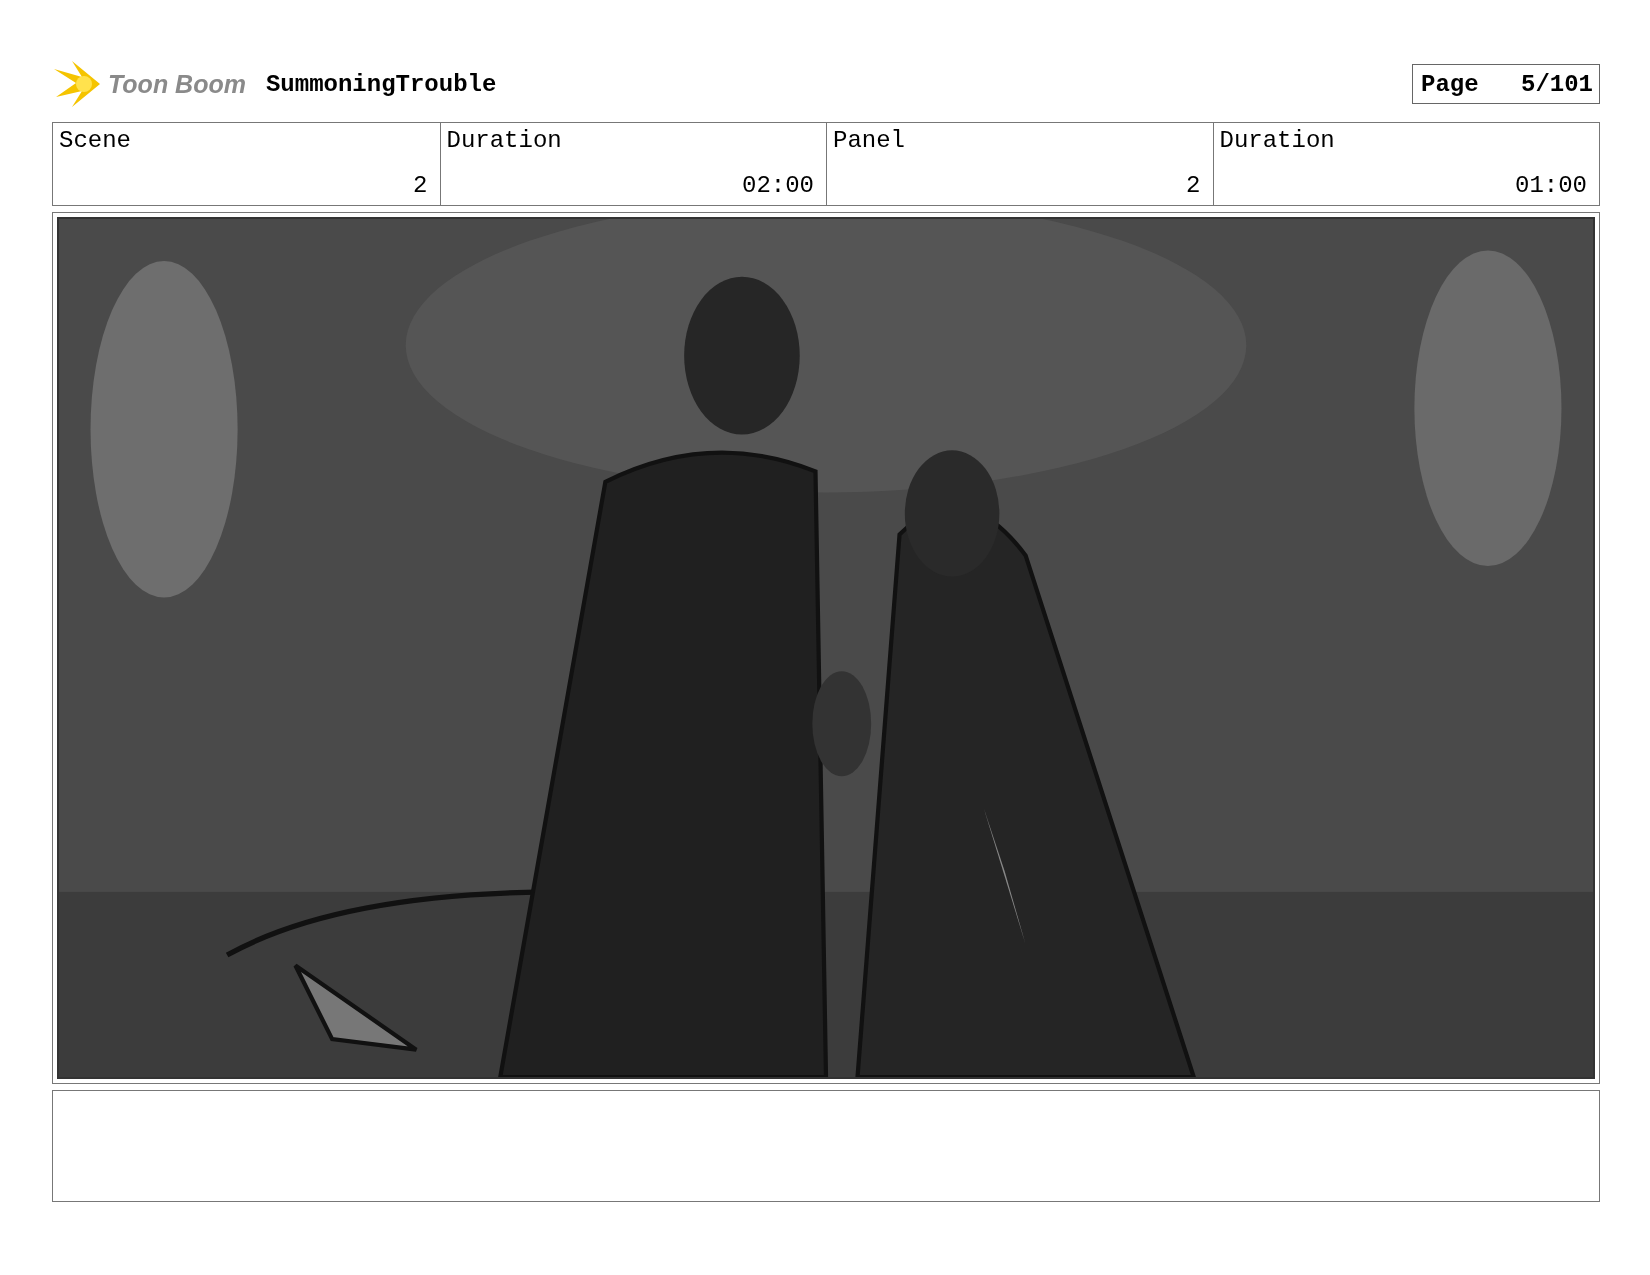 The width and height of the screenshot is (1650, 1275). Describe the element at coordinates (777, 185) in the screenshot. I see `field-value: 02:00` at that location.